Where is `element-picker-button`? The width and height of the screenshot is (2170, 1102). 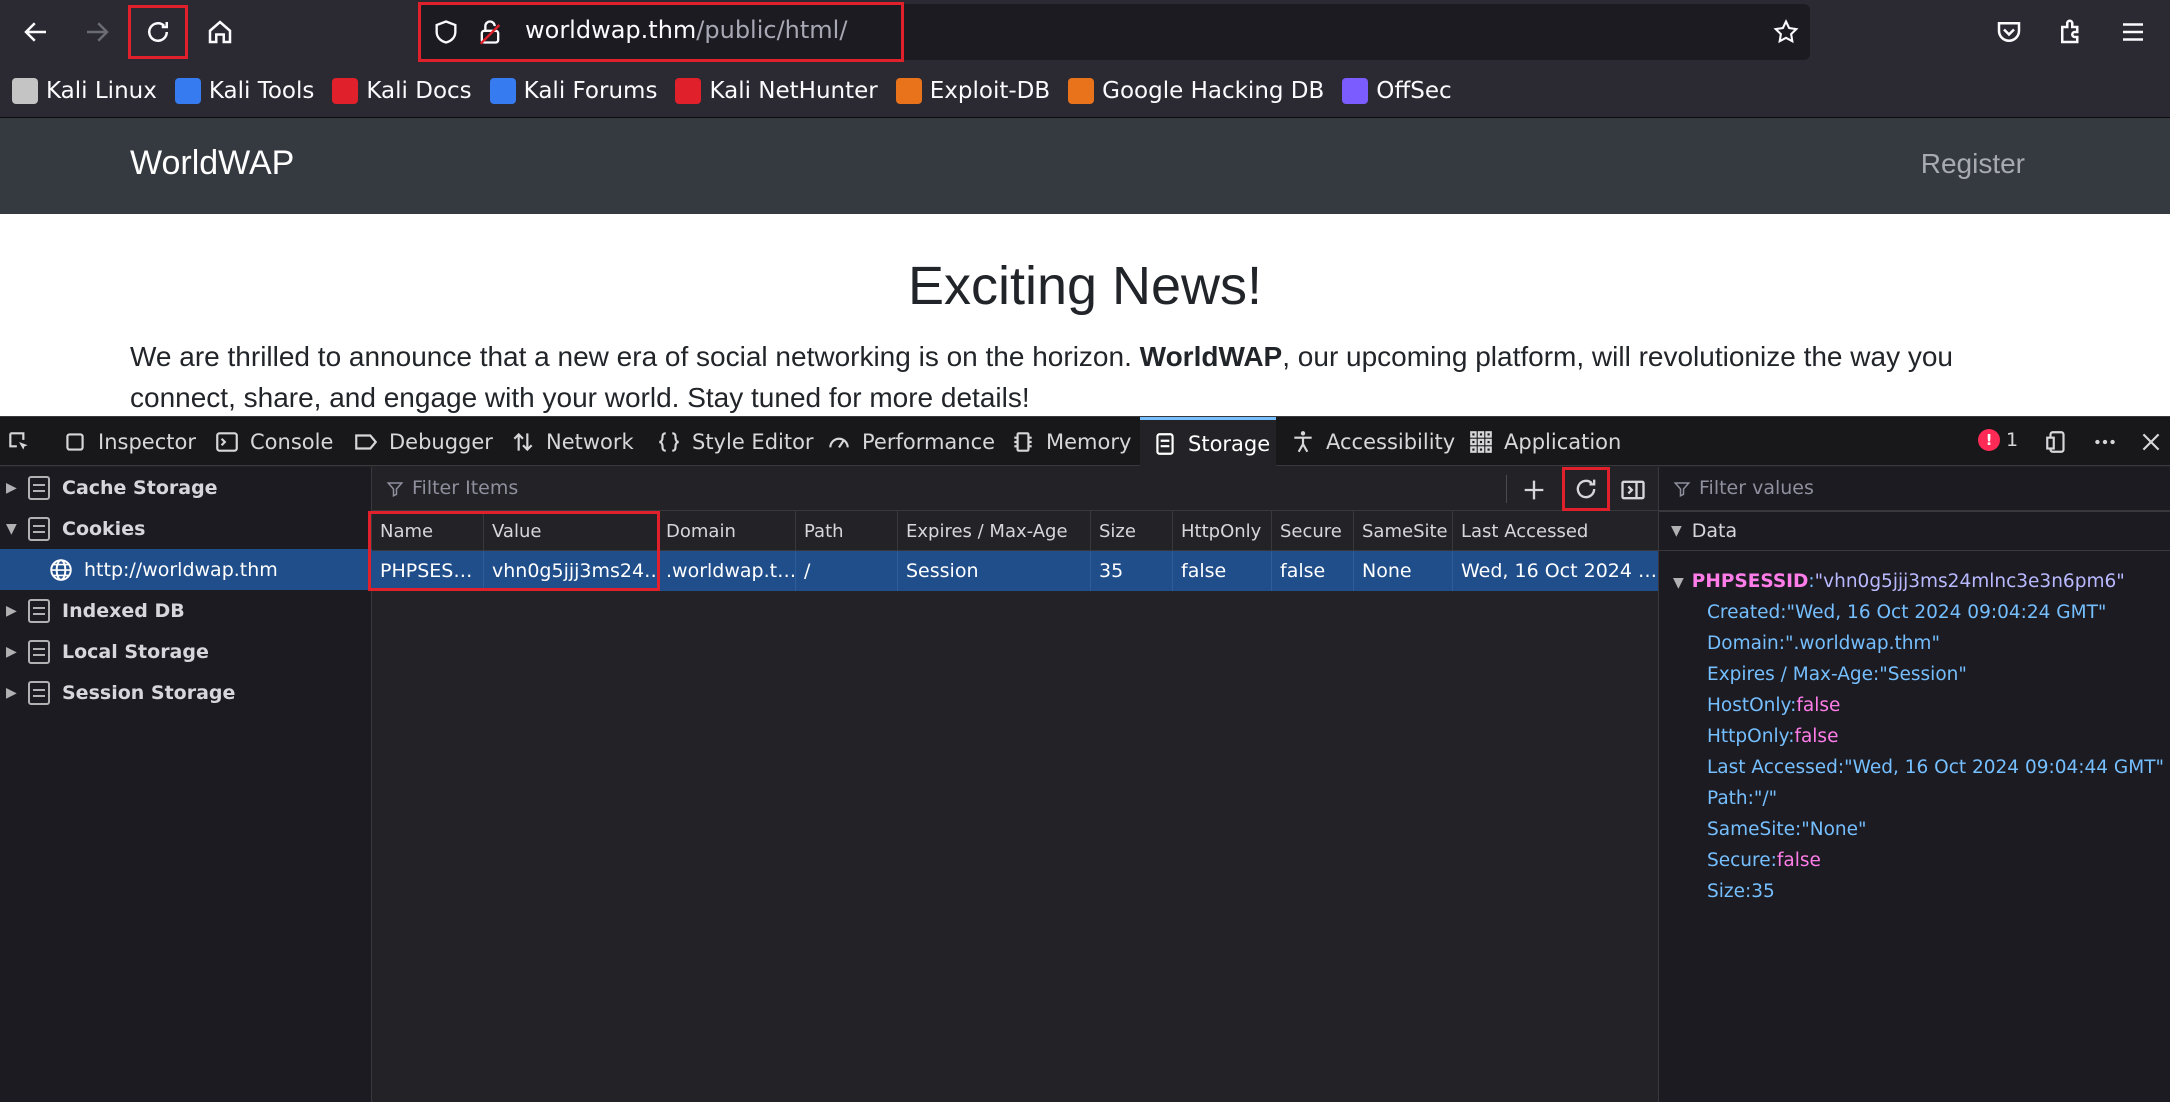
element-picker-button is located at coordinates (24, 442).